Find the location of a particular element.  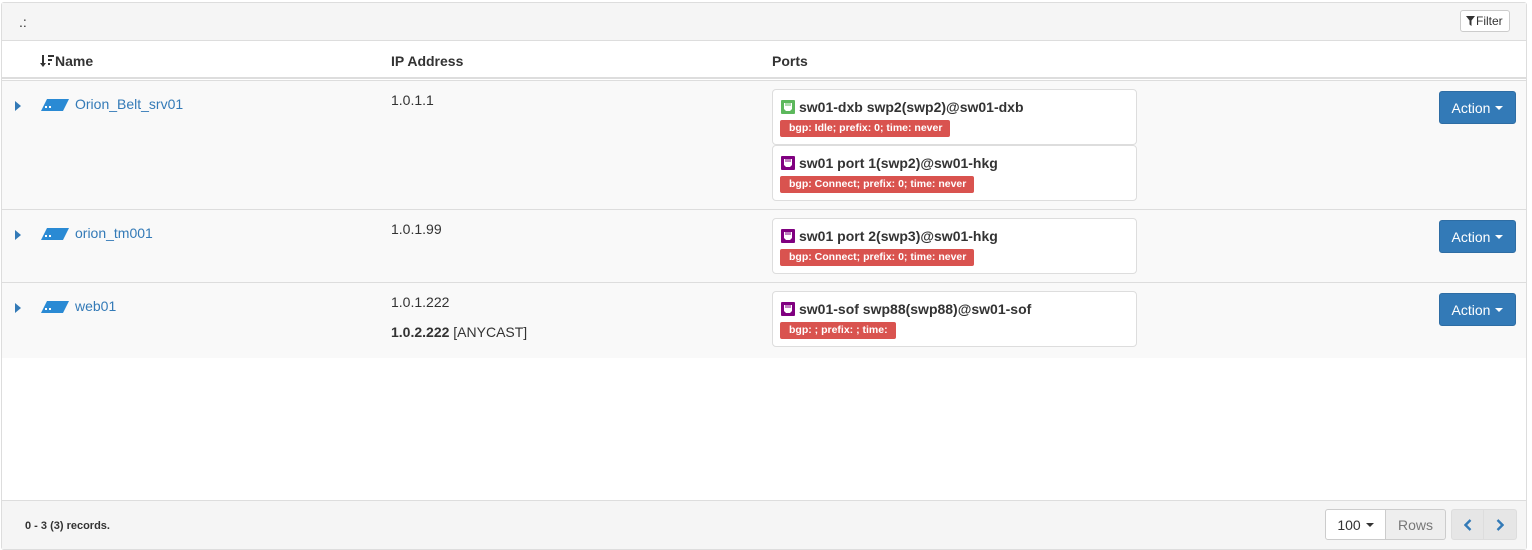

rows-per-page-select: 100 is located at coordinates (1355, 524).